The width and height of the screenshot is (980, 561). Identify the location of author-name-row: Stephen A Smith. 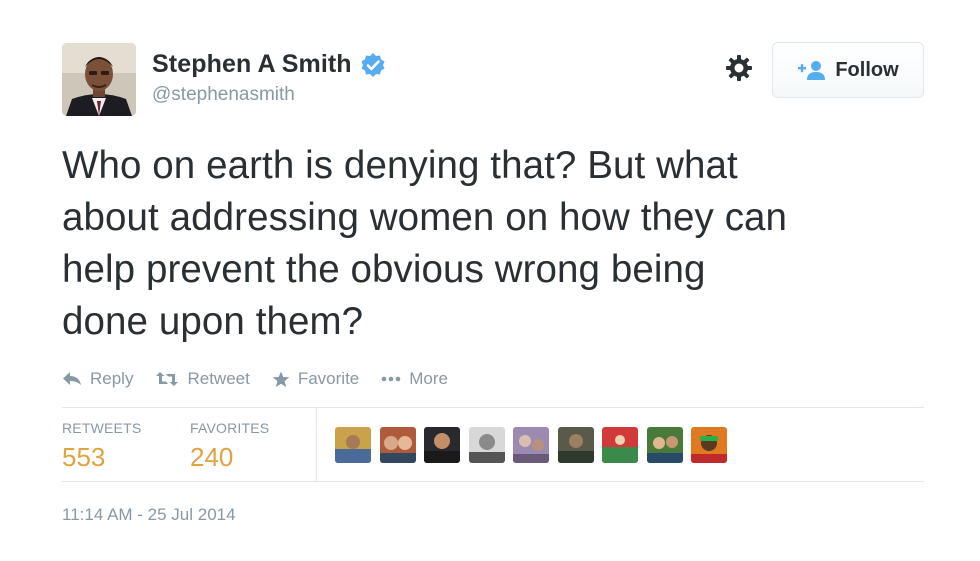
(269, 64).